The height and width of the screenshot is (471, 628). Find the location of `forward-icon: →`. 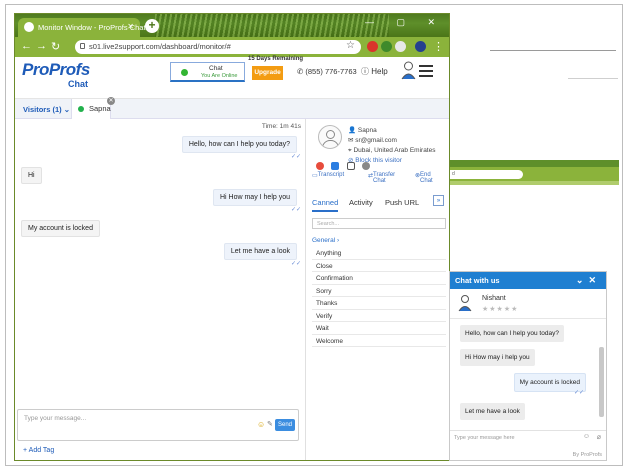

forward-icon: → is located at coordinates (41, 46).